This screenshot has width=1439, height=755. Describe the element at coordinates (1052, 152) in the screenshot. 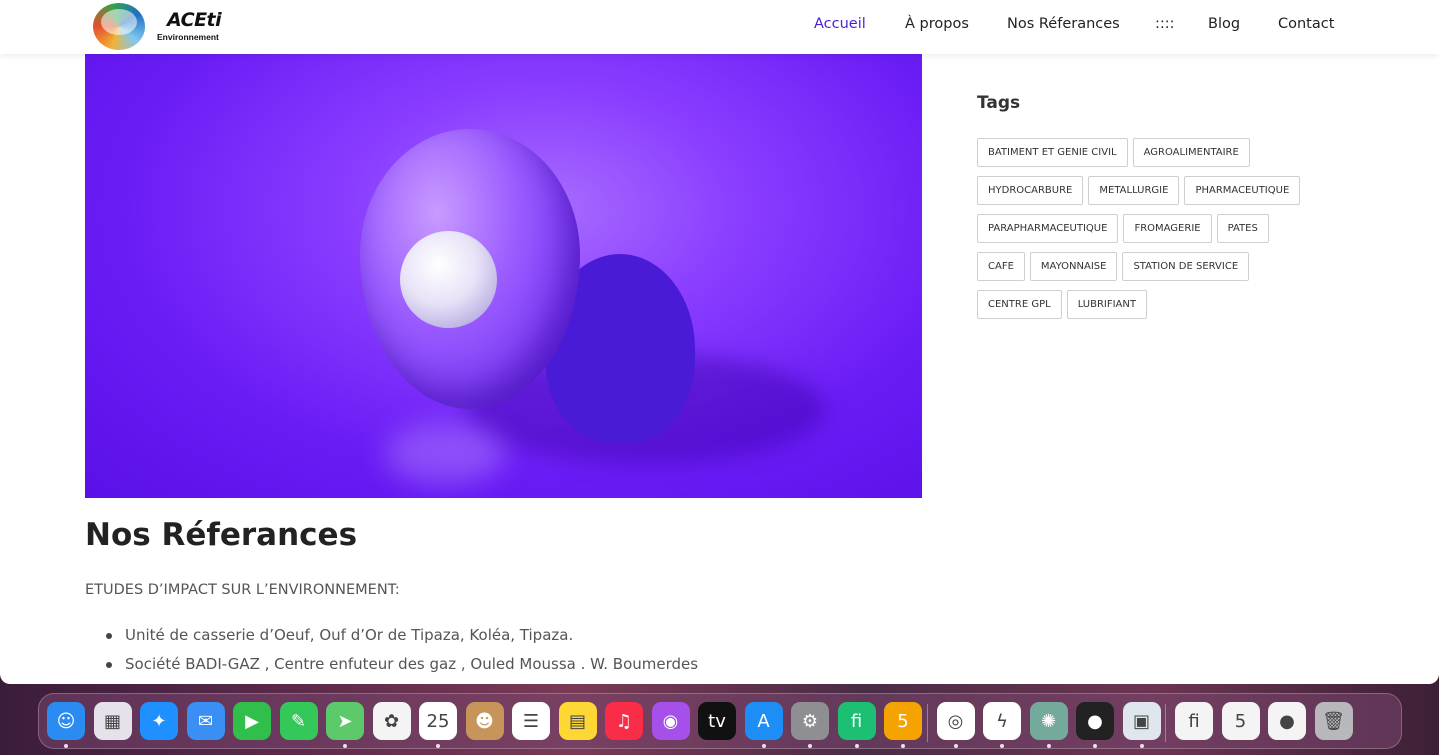

I see `tag: BATIMENT ET GENIE CIVIL` at that location.